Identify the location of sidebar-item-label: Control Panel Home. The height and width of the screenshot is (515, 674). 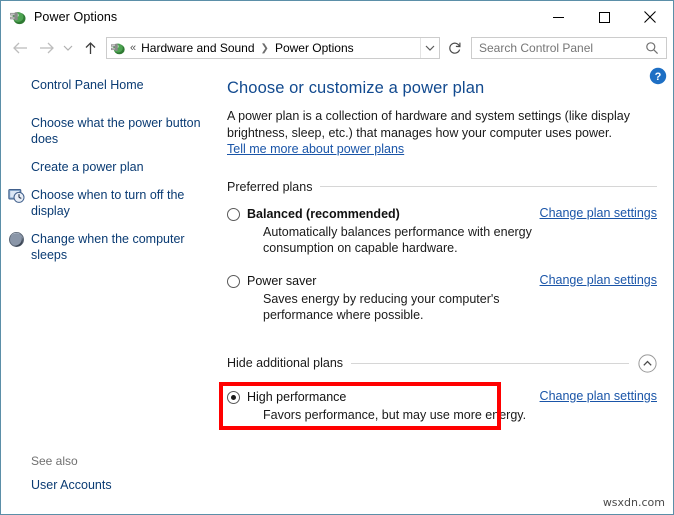
(87, 85).